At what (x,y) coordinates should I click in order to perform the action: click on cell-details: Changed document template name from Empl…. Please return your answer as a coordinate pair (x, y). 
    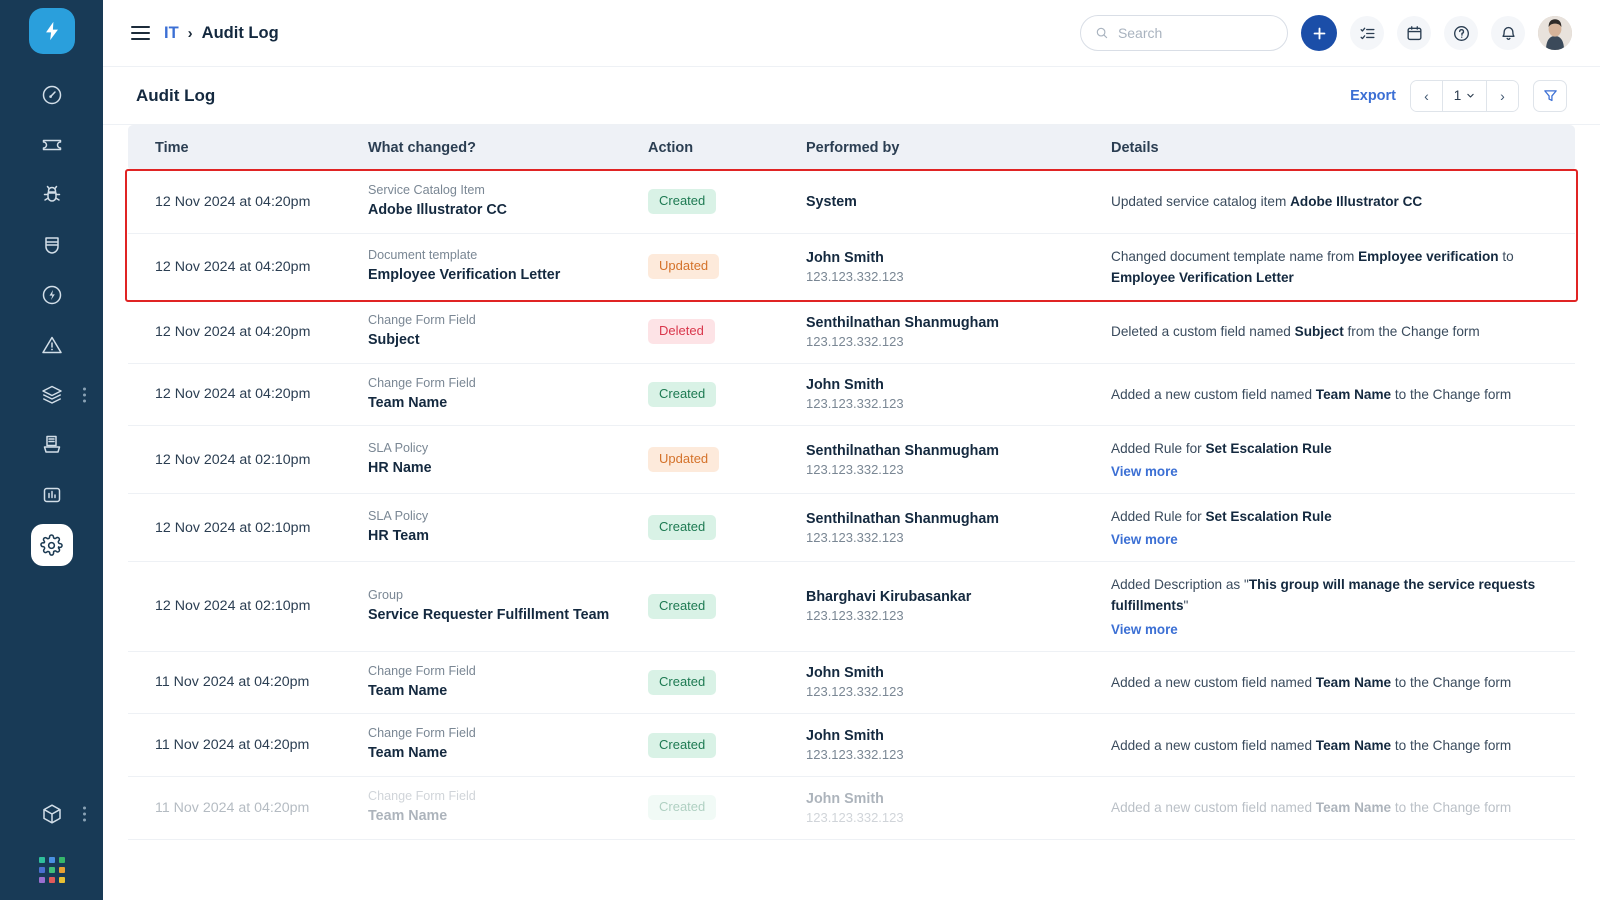
    Looking at the image, I should click on (1343, 267).